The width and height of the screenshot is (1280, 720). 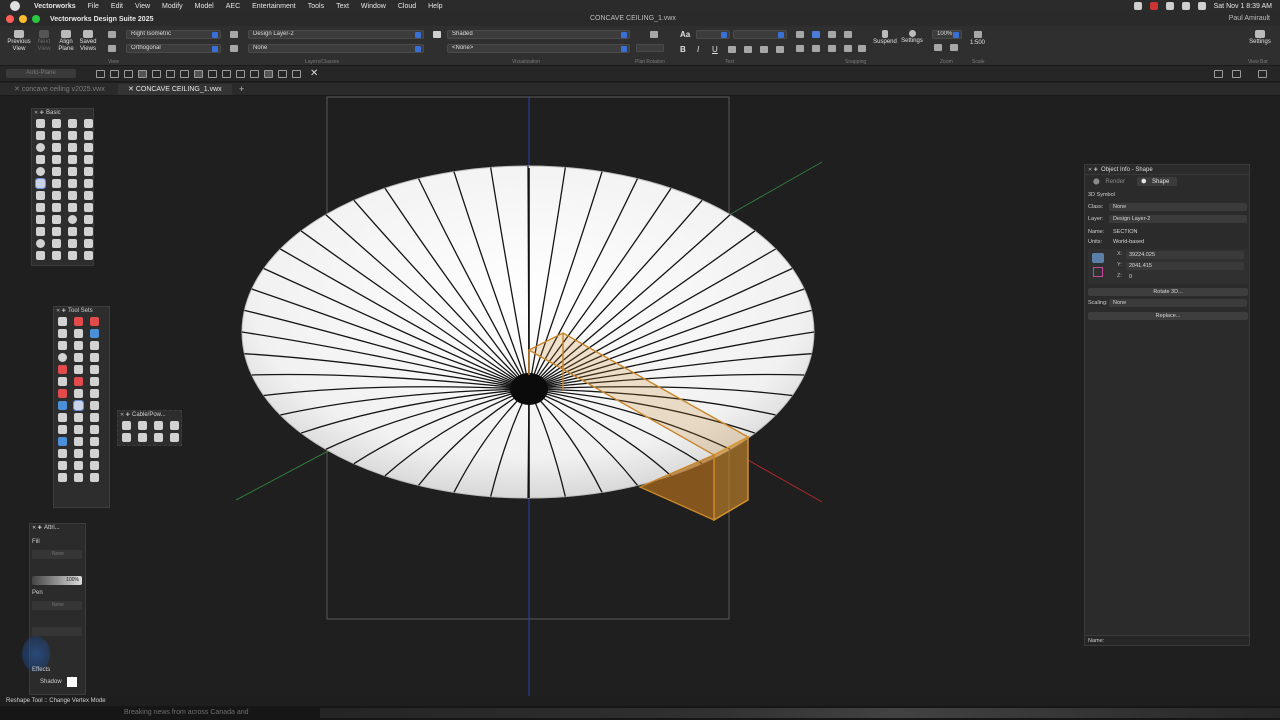 What do you see at coordinates (832, 48) in the screenshot?
I see `snap-point-icon` at bounding box center [832, 48].